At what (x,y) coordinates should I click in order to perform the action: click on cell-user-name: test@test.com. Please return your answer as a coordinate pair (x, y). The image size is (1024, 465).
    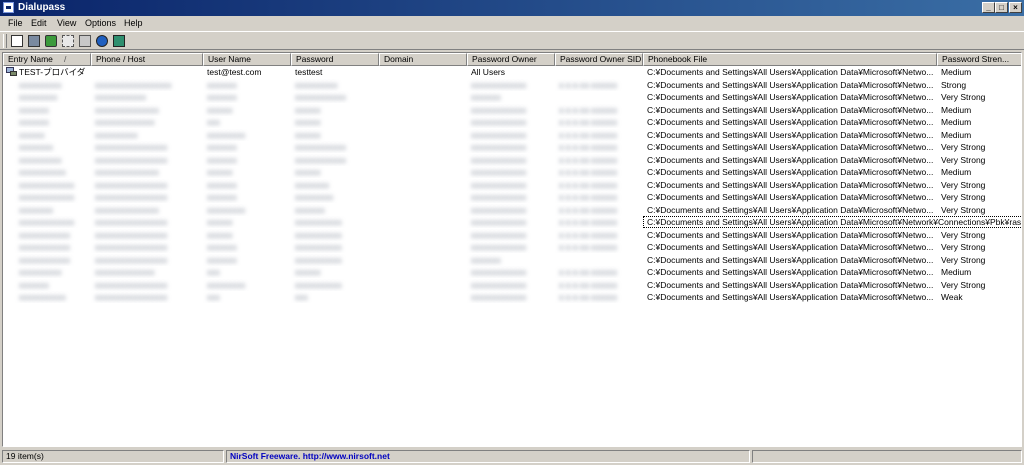
    Looking at the image, I should click on (234, 72).